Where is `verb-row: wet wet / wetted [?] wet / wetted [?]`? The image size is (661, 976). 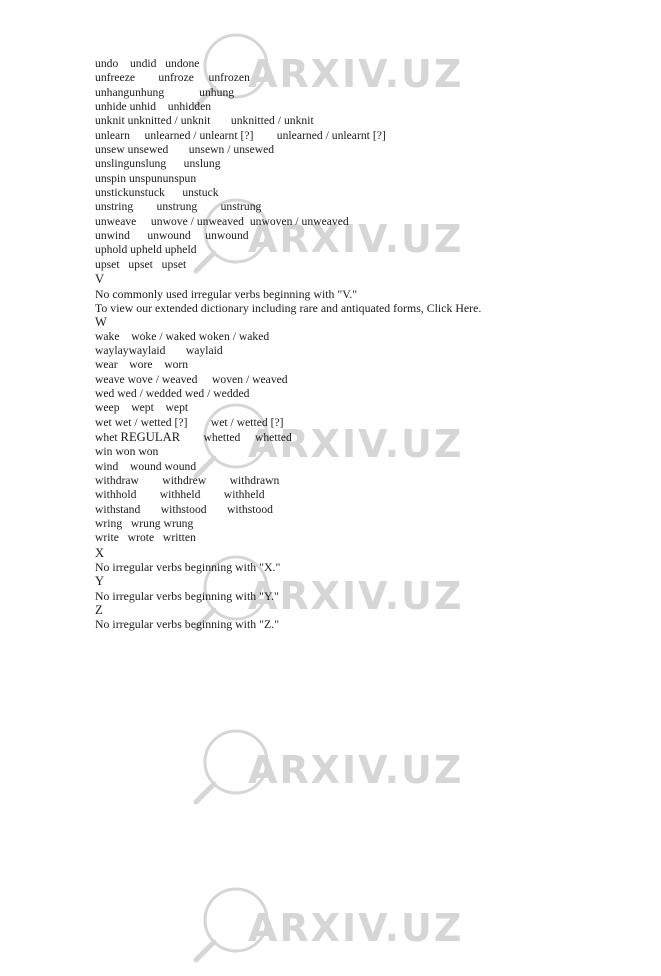 verb-row: wet wet / wetted [?] wet / wetted [?] is located at coordinates (189, 422).